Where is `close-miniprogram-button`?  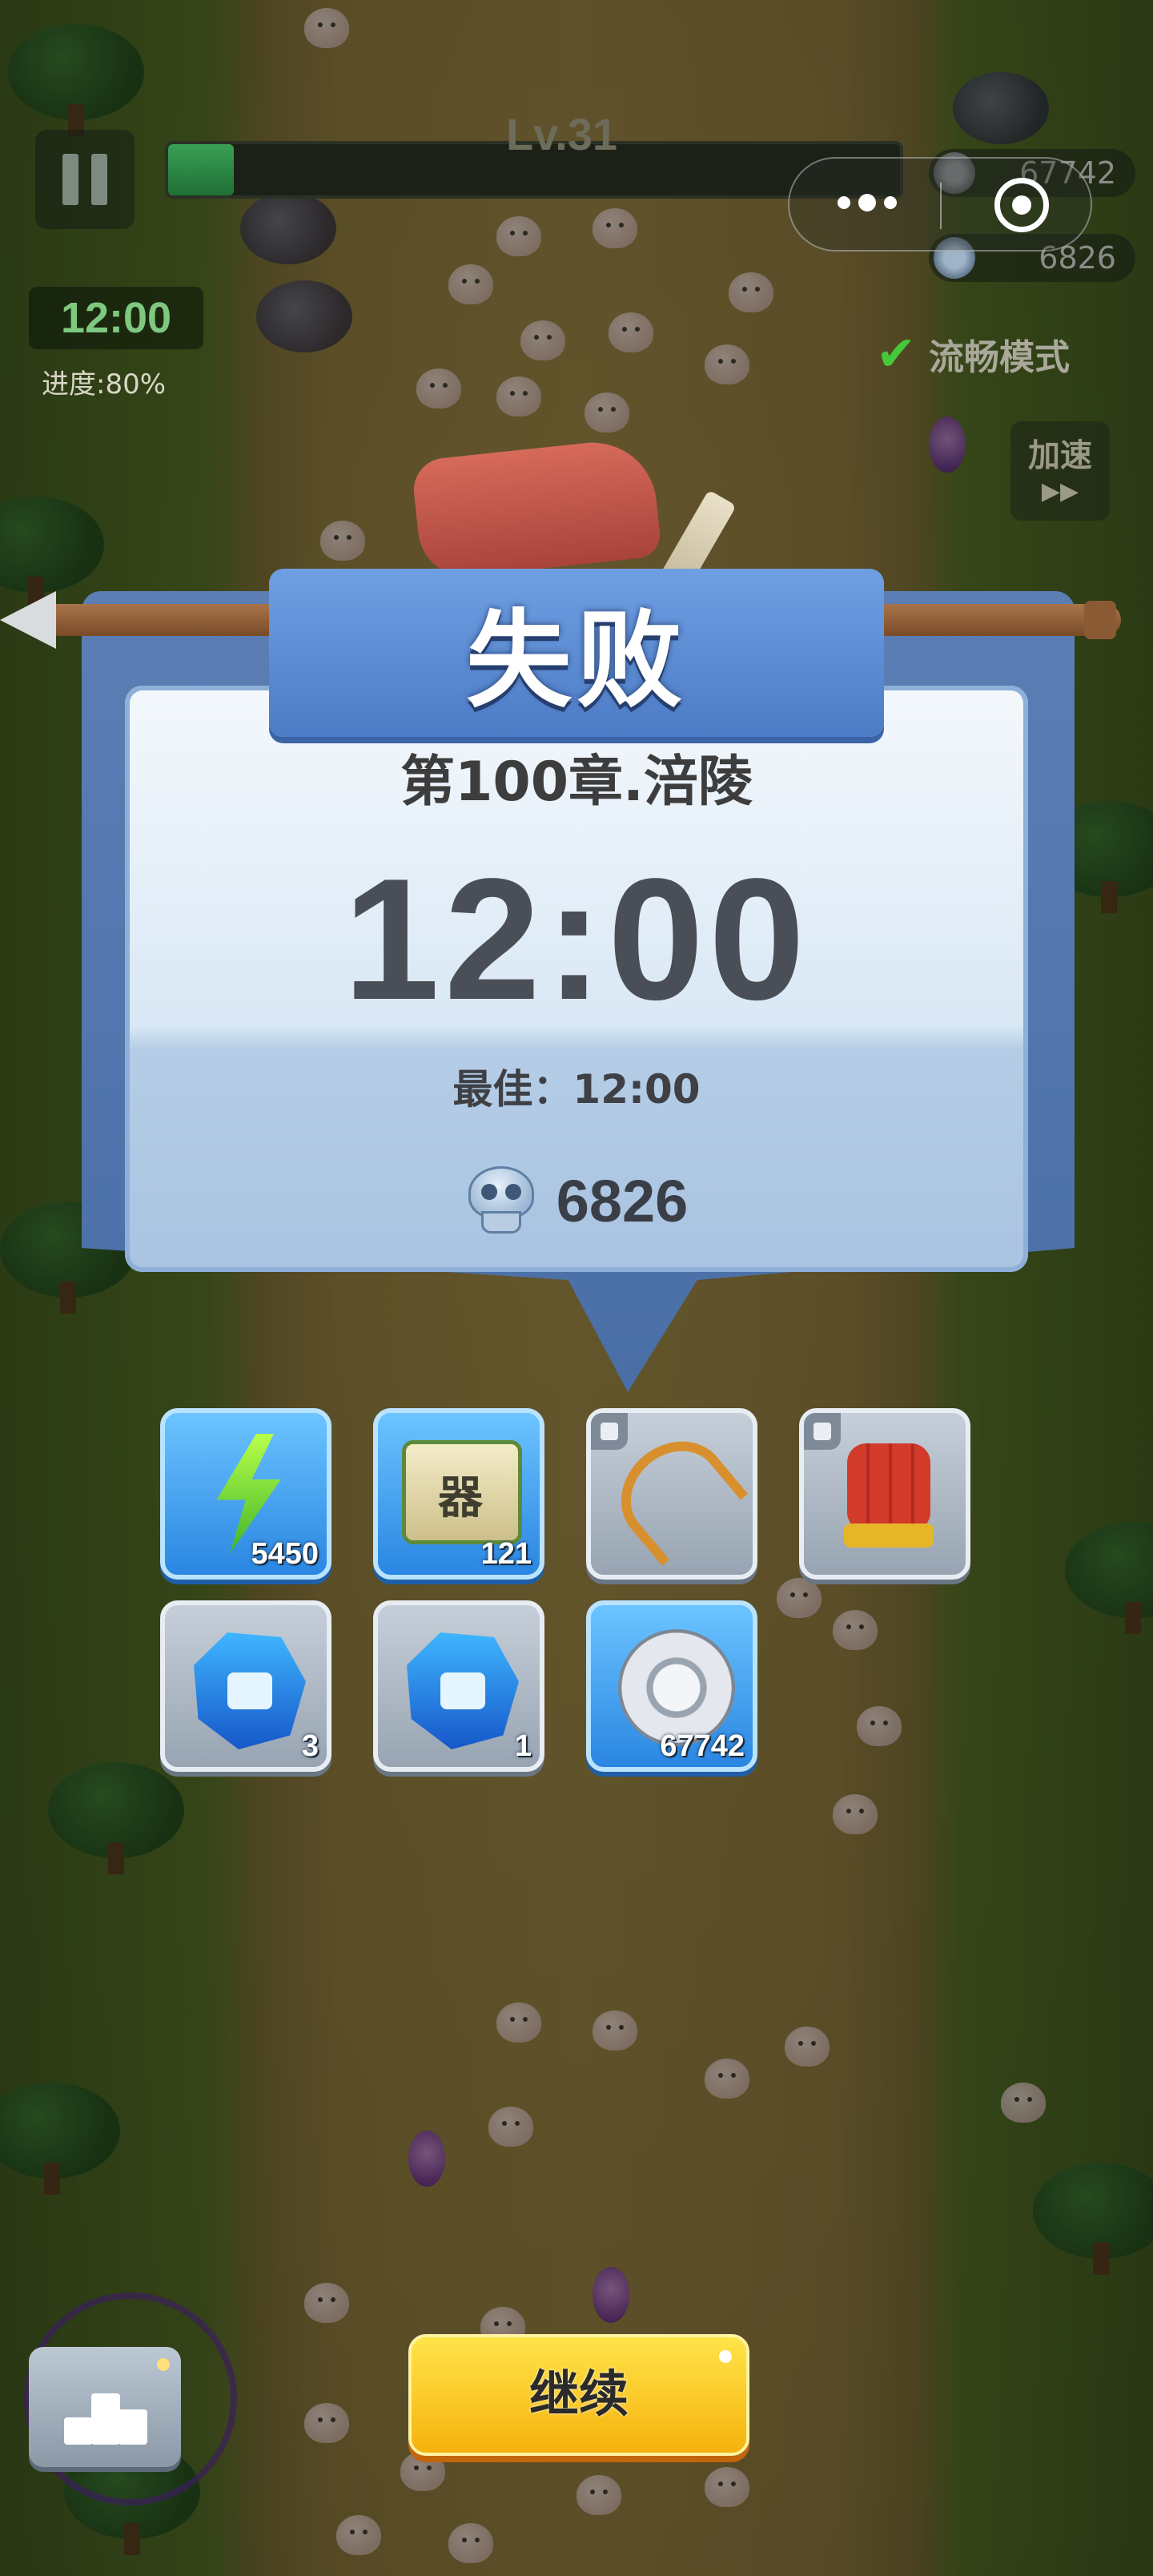
close-miniprogram-button is located at coordinates (1022, 205).